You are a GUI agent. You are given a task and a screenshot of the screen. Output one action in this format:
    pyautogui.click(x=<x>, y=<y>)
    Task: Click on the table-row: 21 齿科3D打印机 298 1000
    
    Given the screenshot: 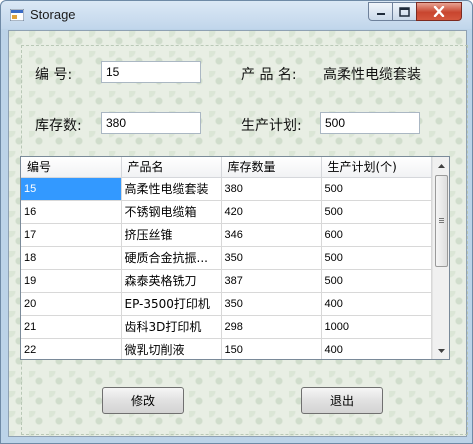 What is the action you would take?
    pyautogui.click(x=226, y=327)
    